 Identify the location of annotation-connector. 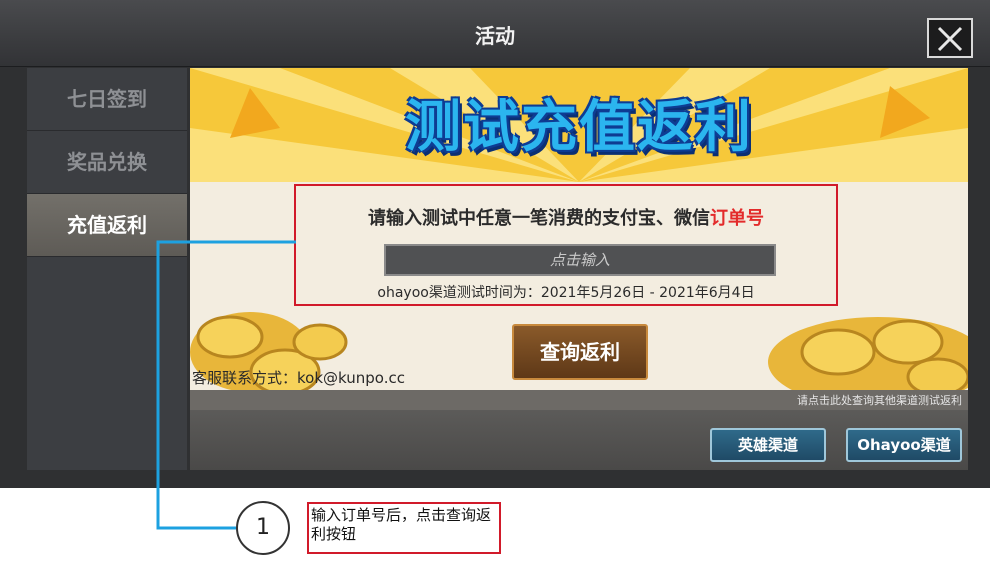
(226, 385).